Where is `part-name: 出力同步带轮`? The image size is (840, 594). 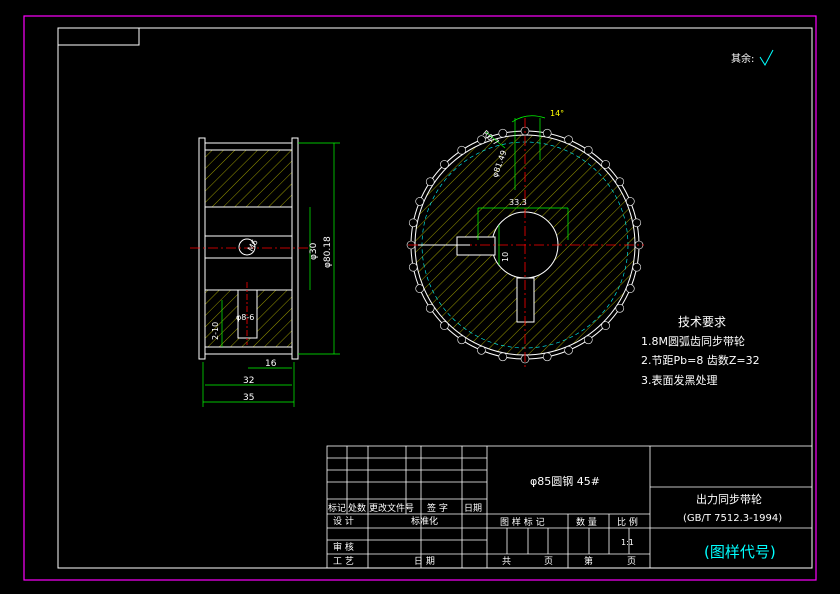 part-name: 出力同步带轮 is located at coordinates (729, 499).